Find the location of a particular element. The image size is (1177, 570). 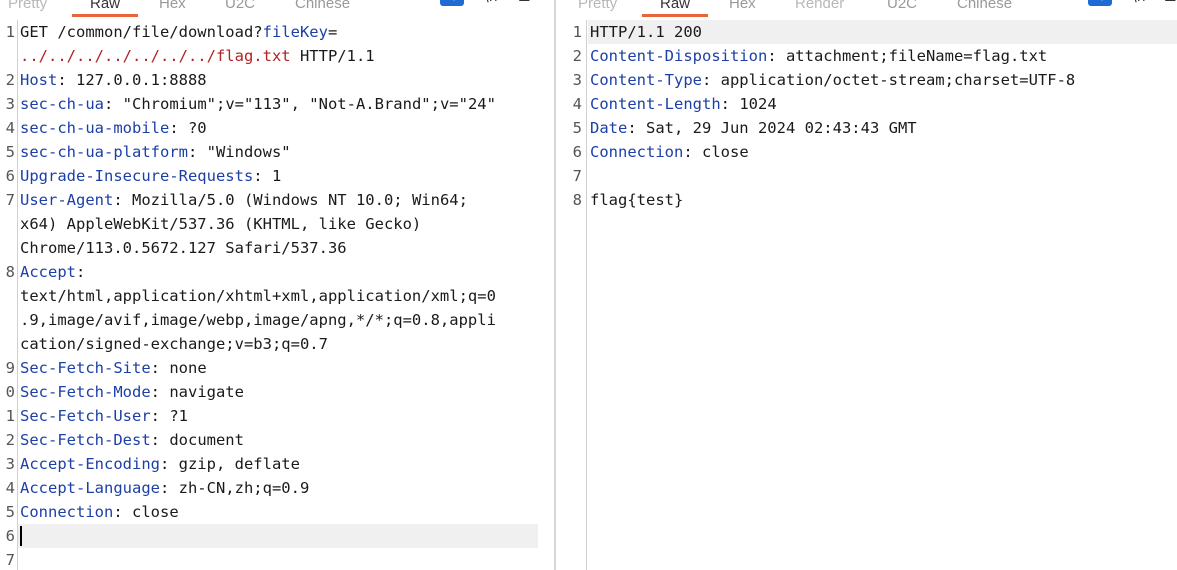

code-line: Sec-Fetch-Mode: navigate is located at coordinates (132, 392).